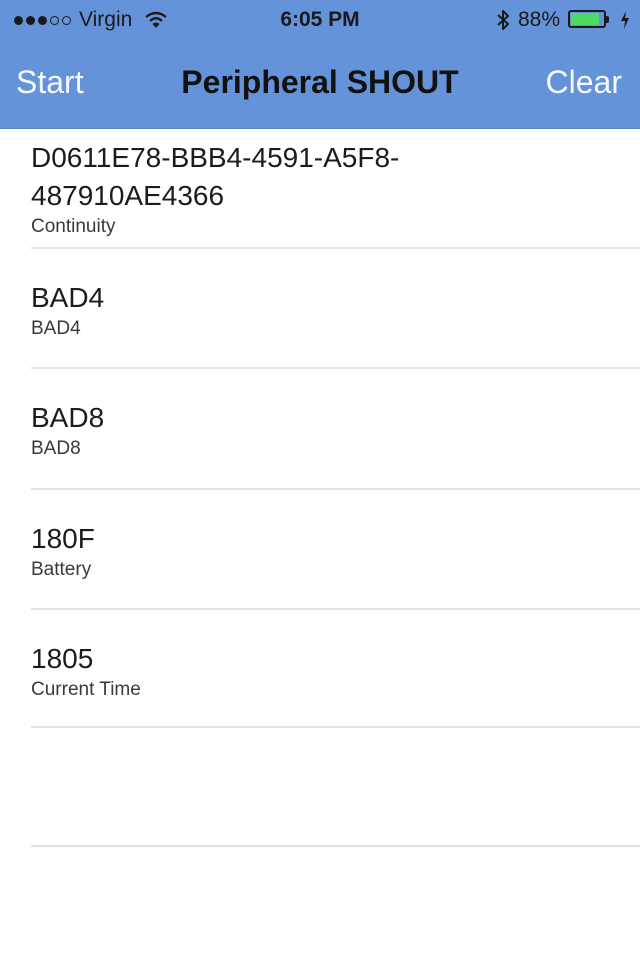  What do you see at coordinates (625, 20) in the screenshot?
I see `charging-icon` at bounding box center [625, 20].